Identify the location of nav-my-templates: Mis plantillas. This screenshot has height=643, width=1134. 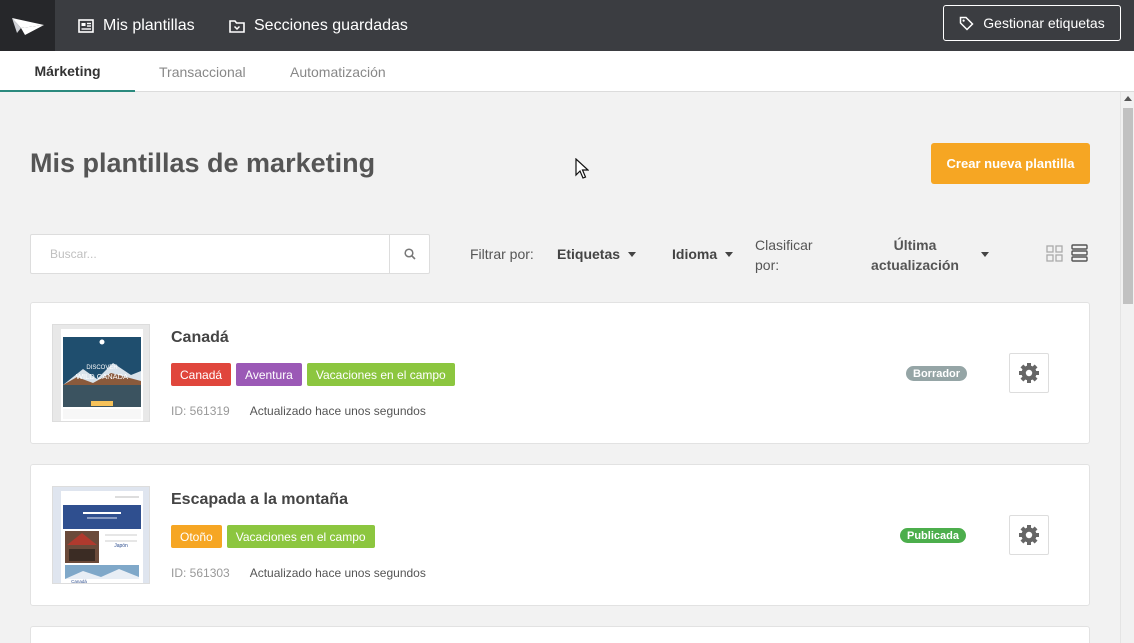
(136, 25).